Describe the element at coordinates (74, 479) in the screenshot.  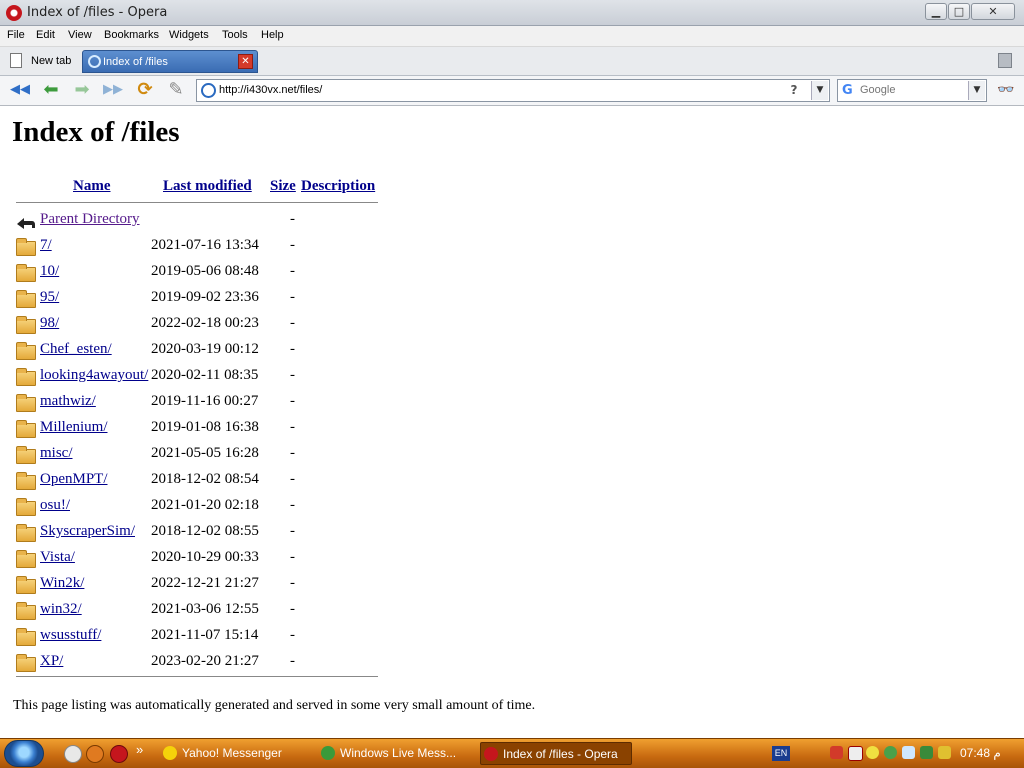
I see `folder-link: OpenMPT/` at that location.